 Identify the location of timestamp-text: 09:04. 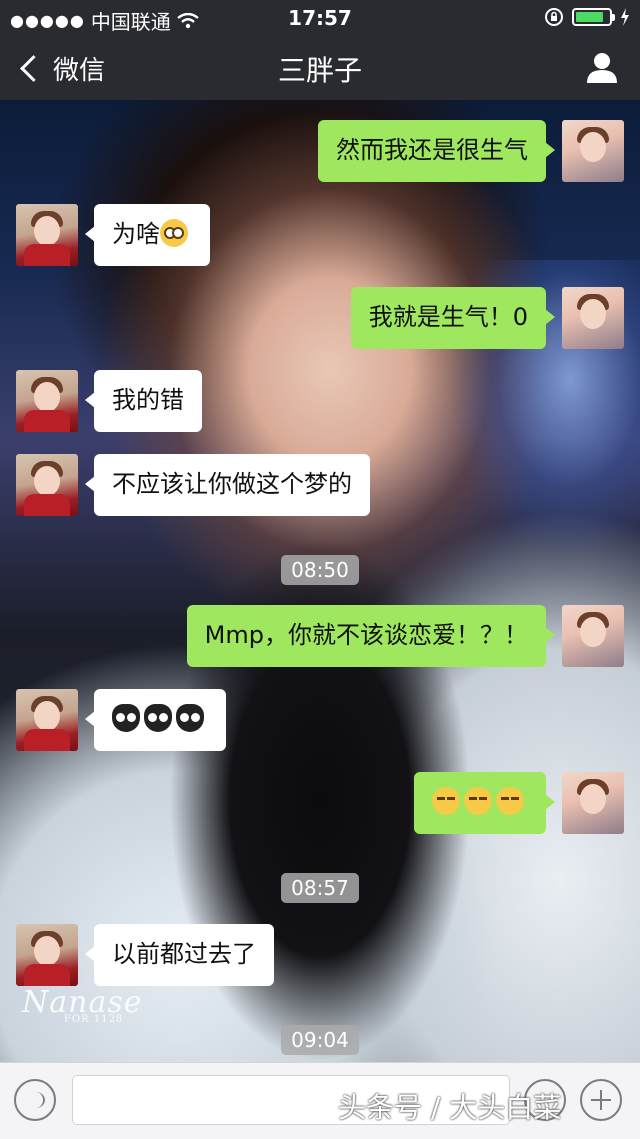
(320, 1040).